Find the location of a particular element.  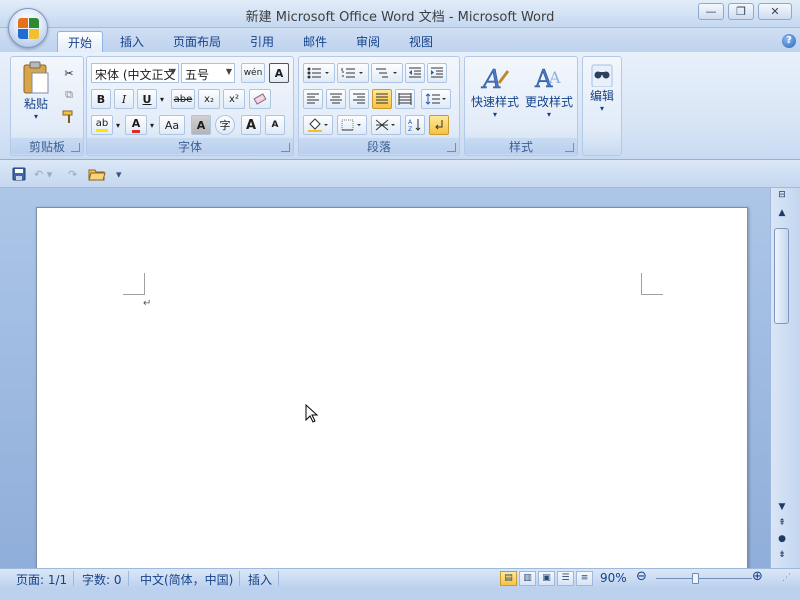

ruler-toggle-icon: ⊟ is located at coordinates (782, 195).